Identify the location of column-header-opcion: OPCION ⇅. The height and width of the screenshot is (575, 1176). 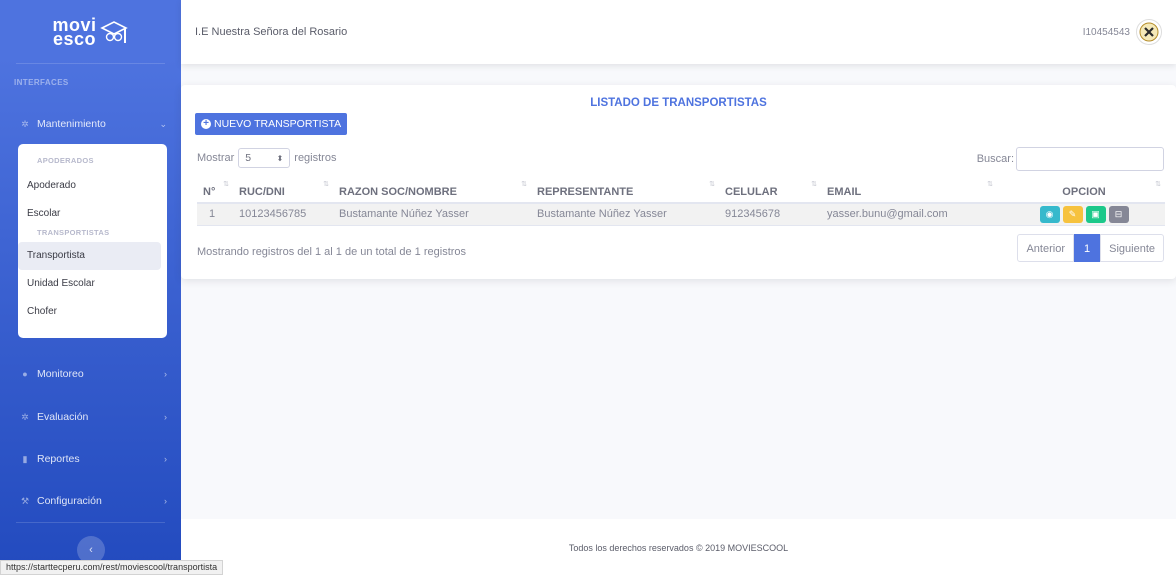
(1081, 192).